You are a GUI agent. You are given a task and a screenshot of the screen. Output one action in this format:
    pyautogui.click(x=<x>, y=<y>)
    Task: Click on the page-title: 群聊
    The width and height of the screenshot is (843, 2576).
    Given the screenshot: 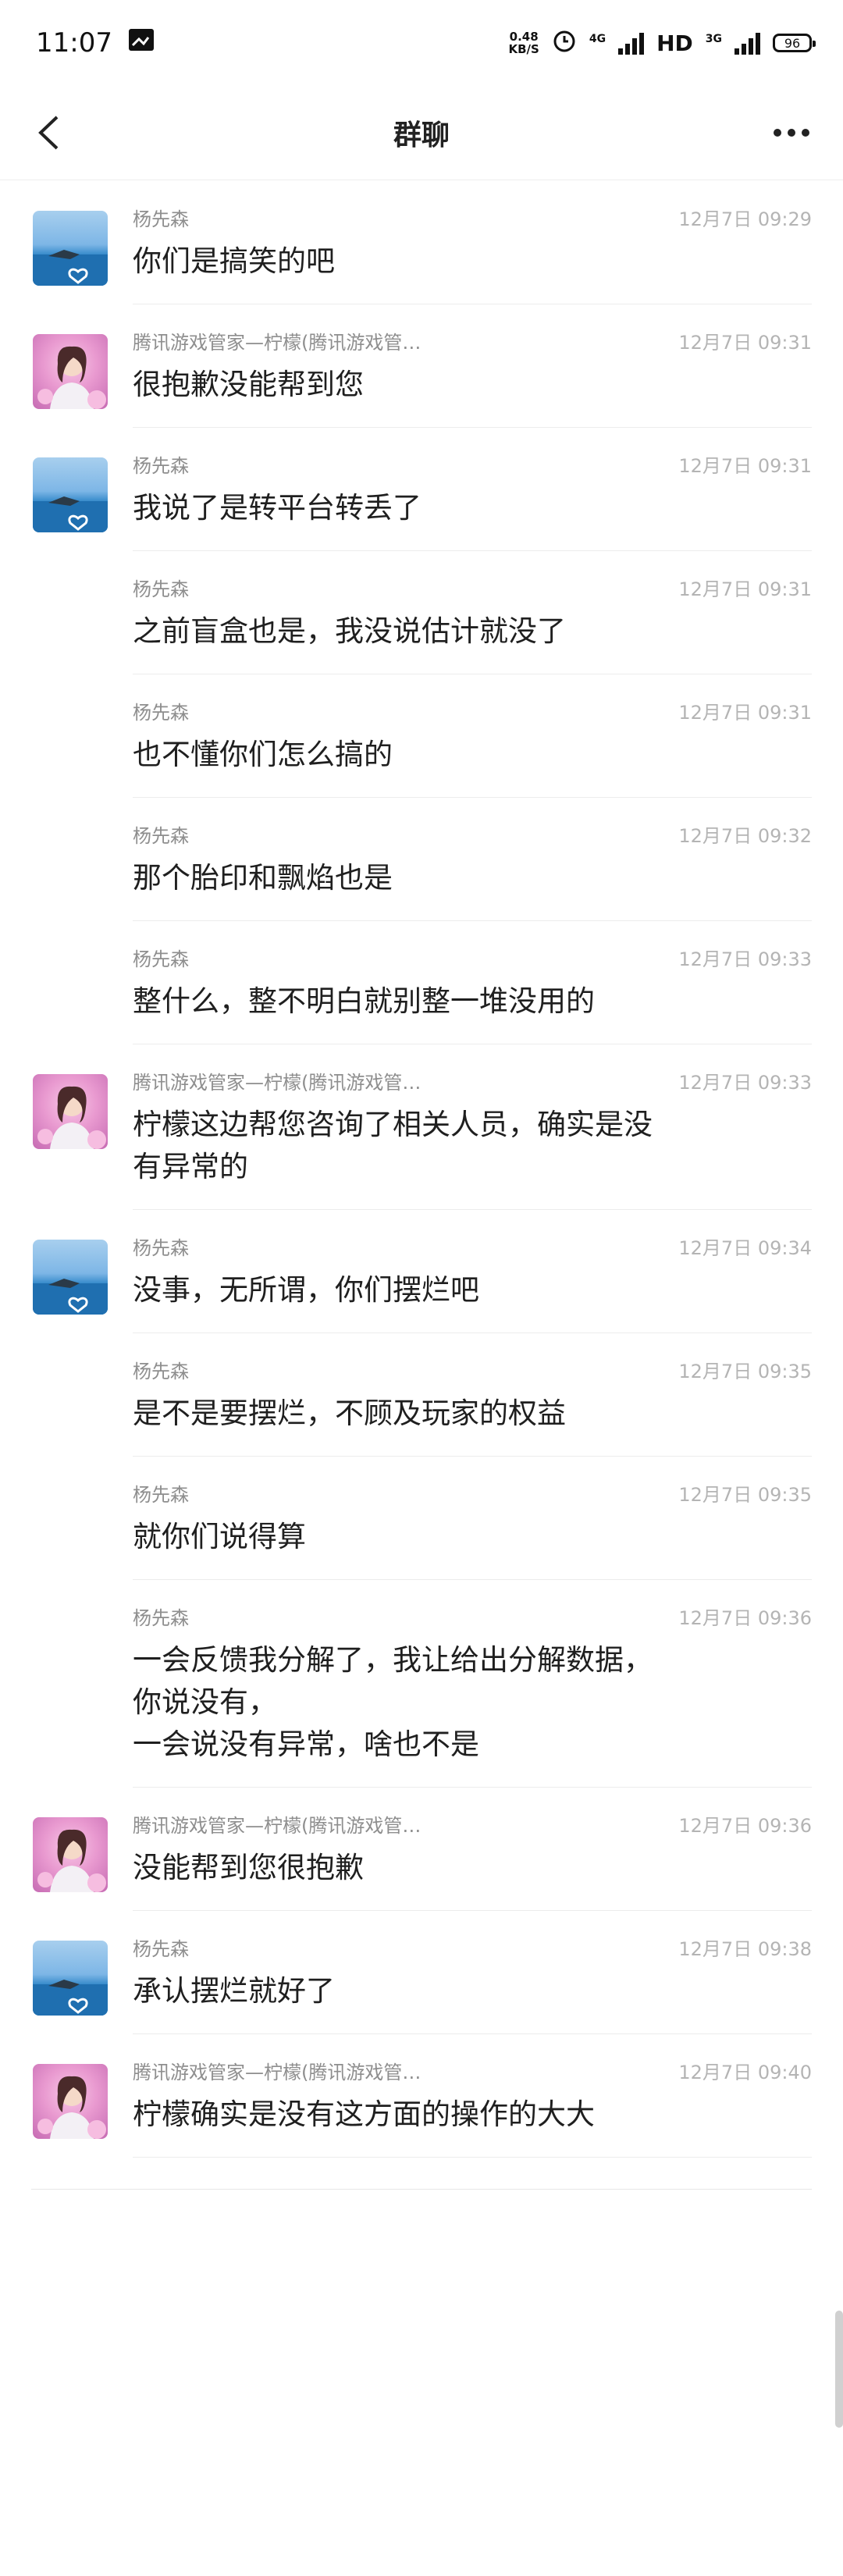 What is the action you would take?
    pyautogui.click(x=421, y=135)
    